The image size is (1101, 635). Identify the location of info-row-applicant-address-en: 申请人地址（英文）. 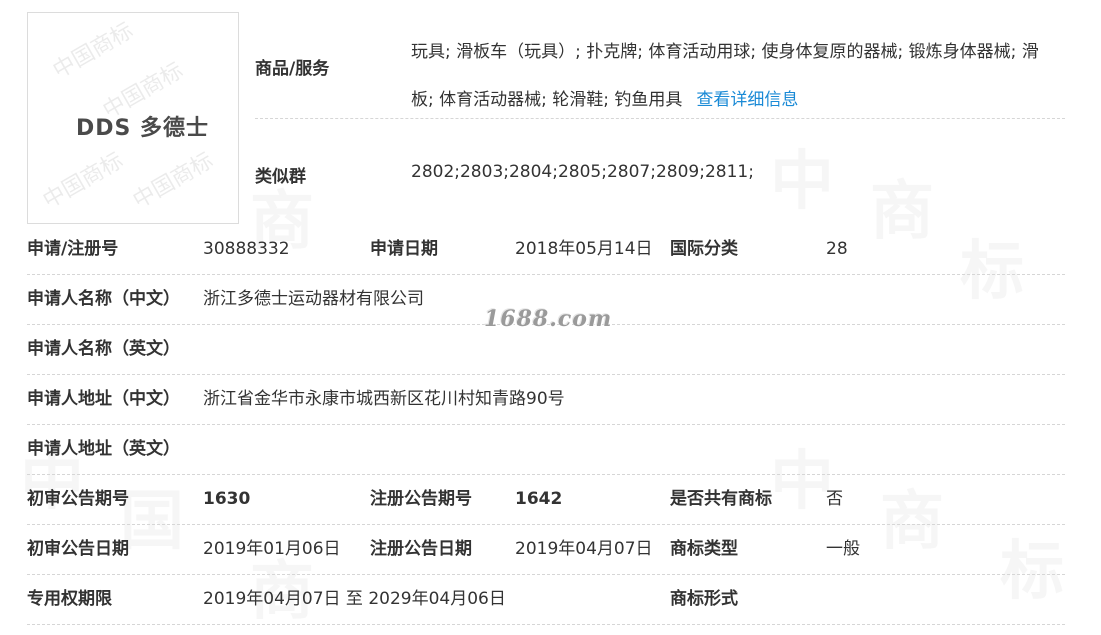
(546, 450).